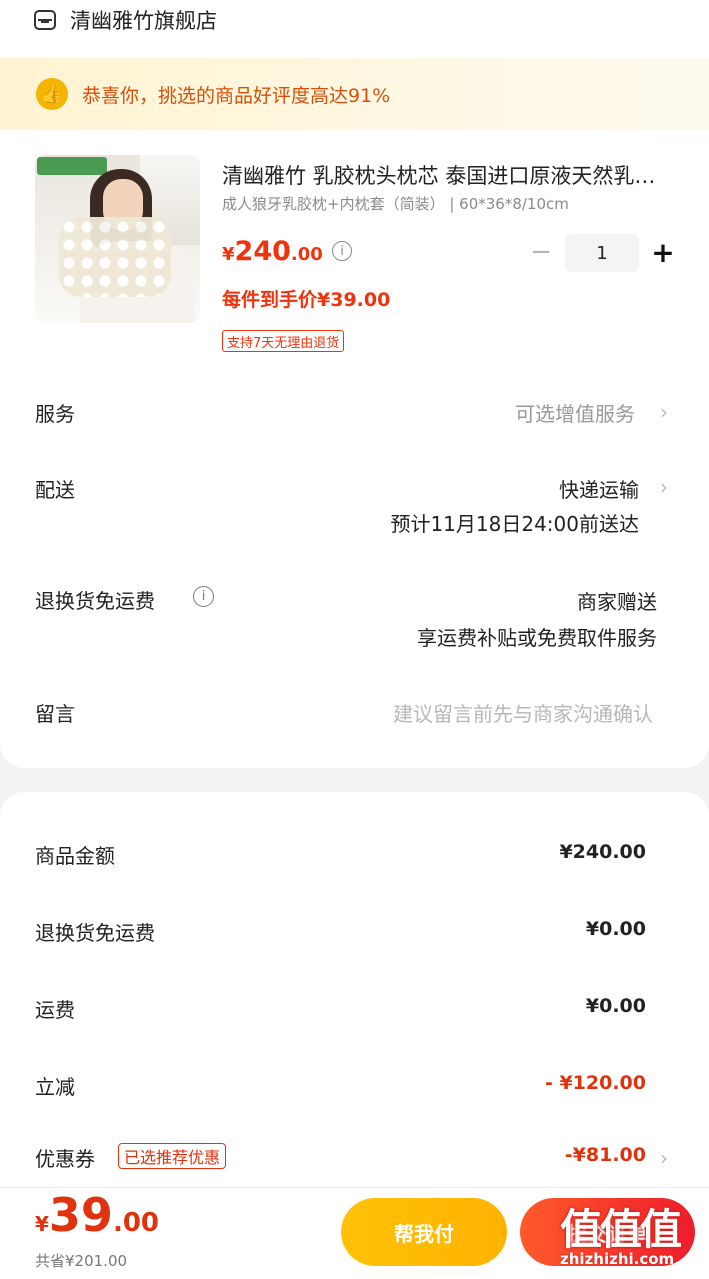  I want to click on coupon-chevron-icon: ›, so click(664, 1158).